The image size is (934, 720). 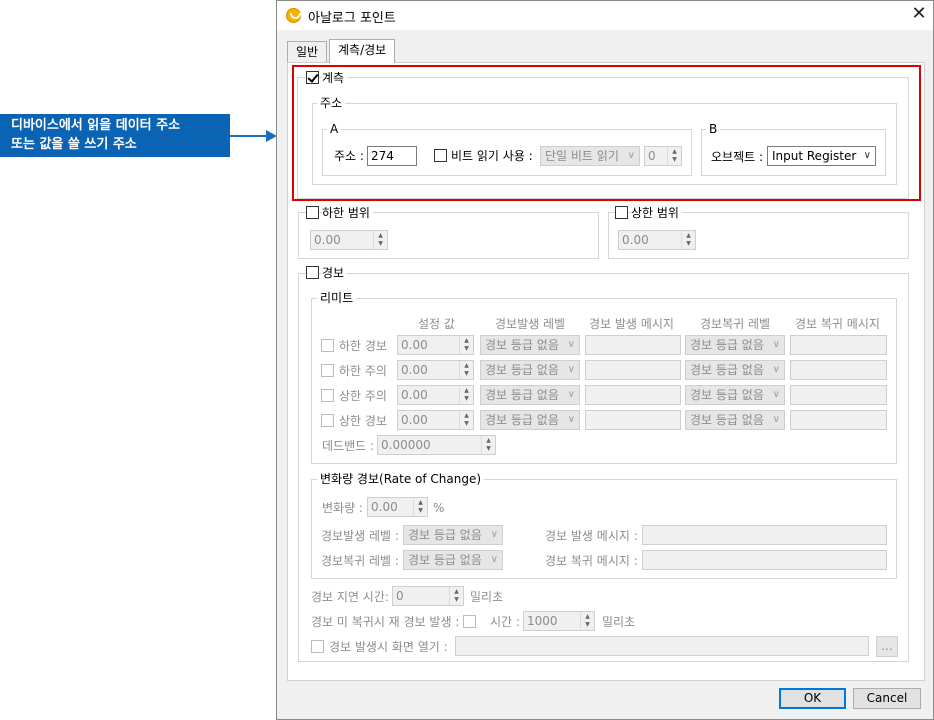 I want to click on limit-row-label: 하한 주의, so click(x=363, y=371).